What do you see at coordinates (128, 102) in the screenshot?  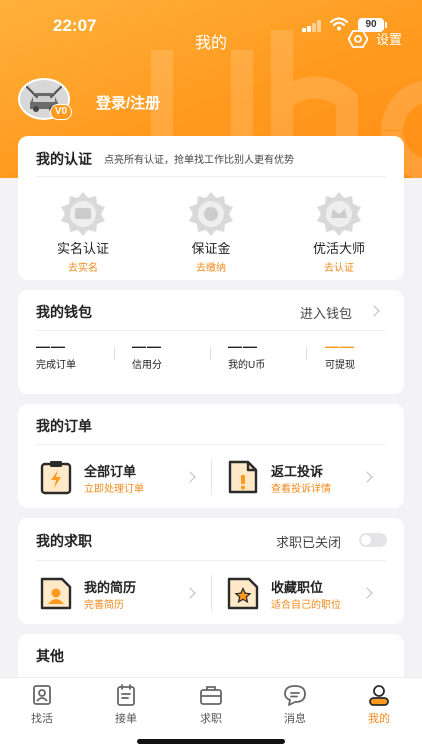 I see `login-register-link: 登录/注册` at bounding box center [128, 102].